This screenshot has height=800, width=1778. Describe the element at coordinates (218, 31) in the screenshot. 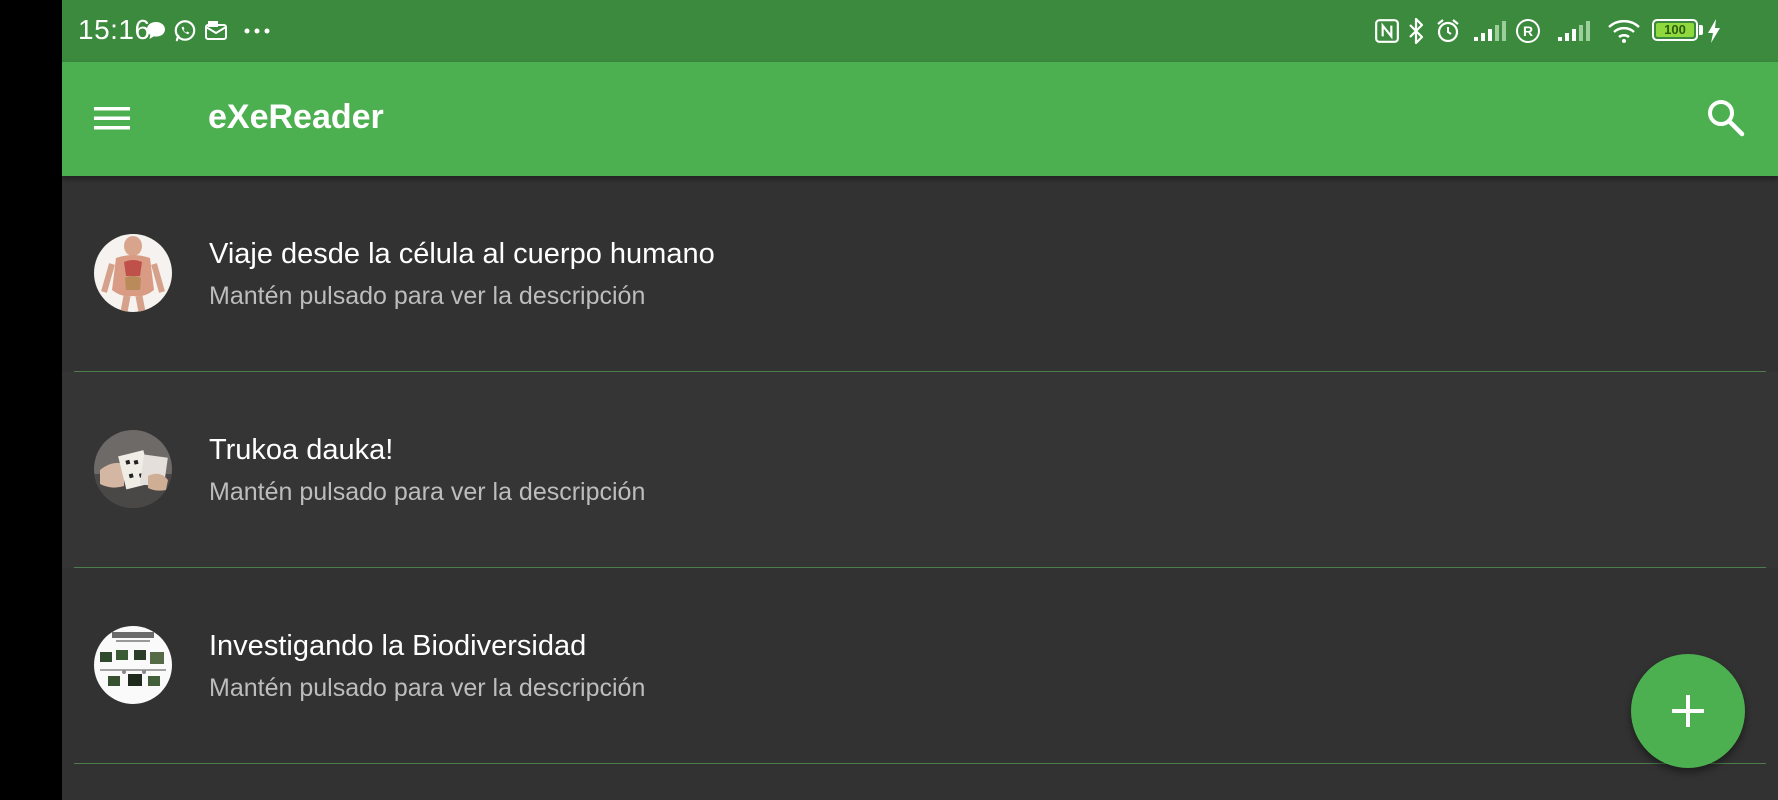

I see `mail-icon` at that location.